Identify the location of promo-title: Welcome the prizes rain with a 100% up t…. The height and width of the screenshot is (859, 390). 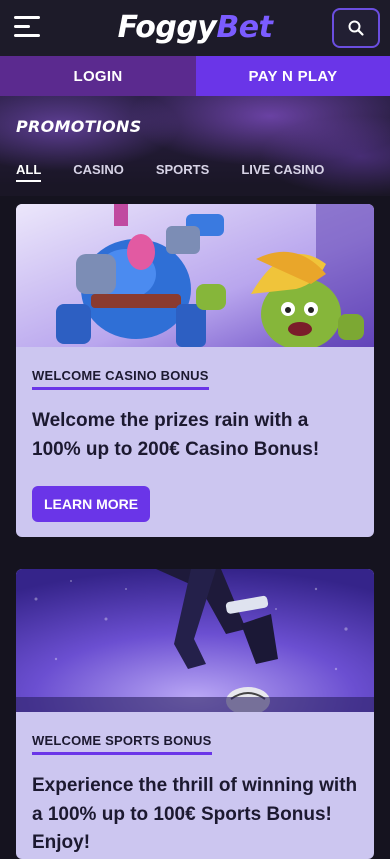
(176, 435).